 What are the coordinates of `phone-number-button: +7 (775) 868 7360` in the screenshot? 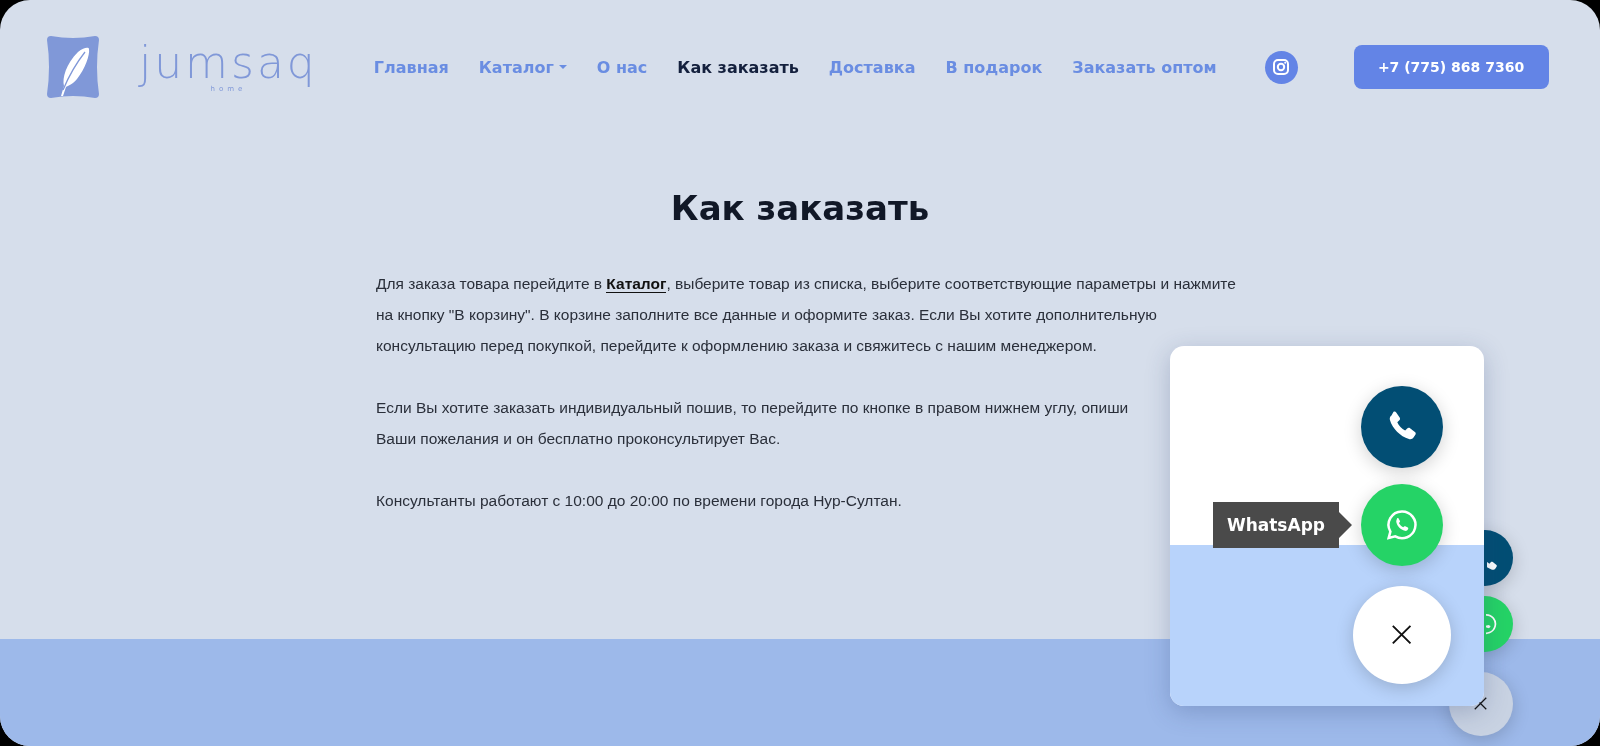 It's located at (1451, 67).